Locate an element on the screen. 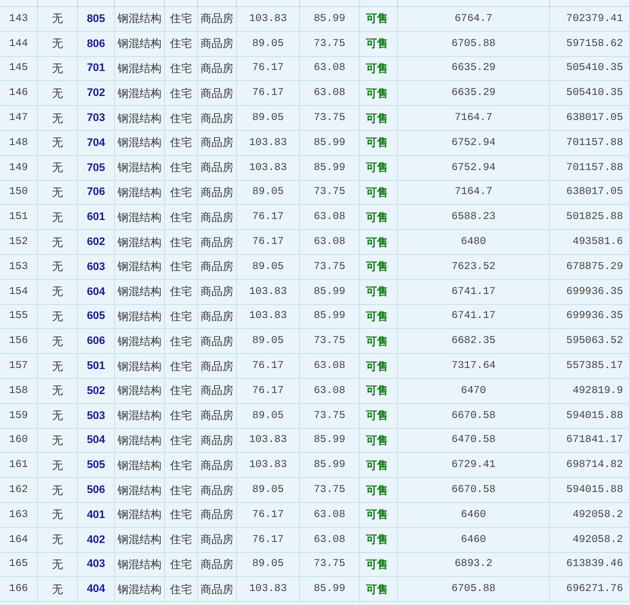 This screenshot has width=630, height=605. room-link: 402 is located at coordinates (96, 540).